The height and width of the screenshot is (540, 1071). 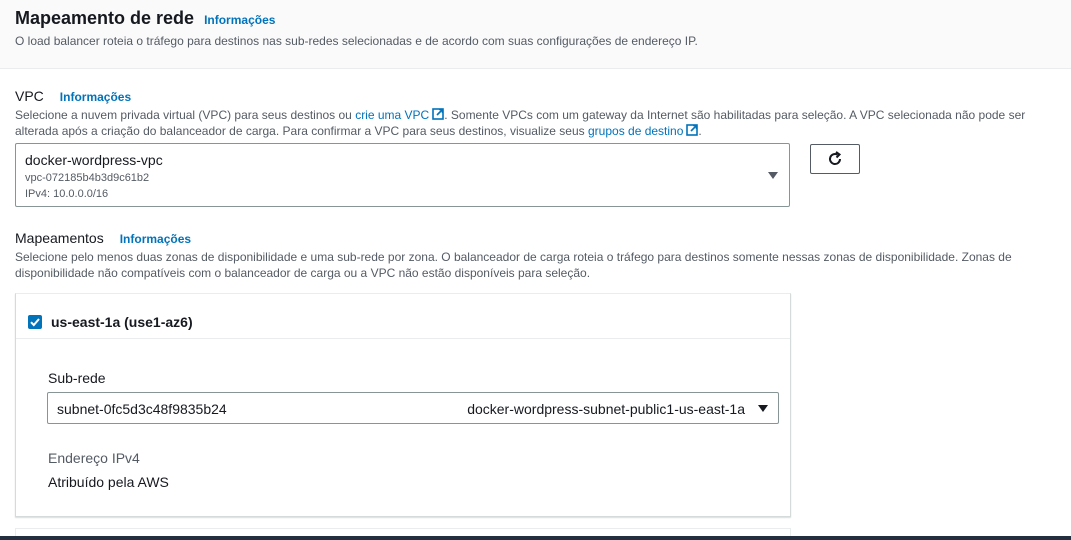 What do you see at coordinates (392, 115) in the screenshot?
I see `create-vpc-link-label: crie uma VPC` at bounding box center [392, 115].